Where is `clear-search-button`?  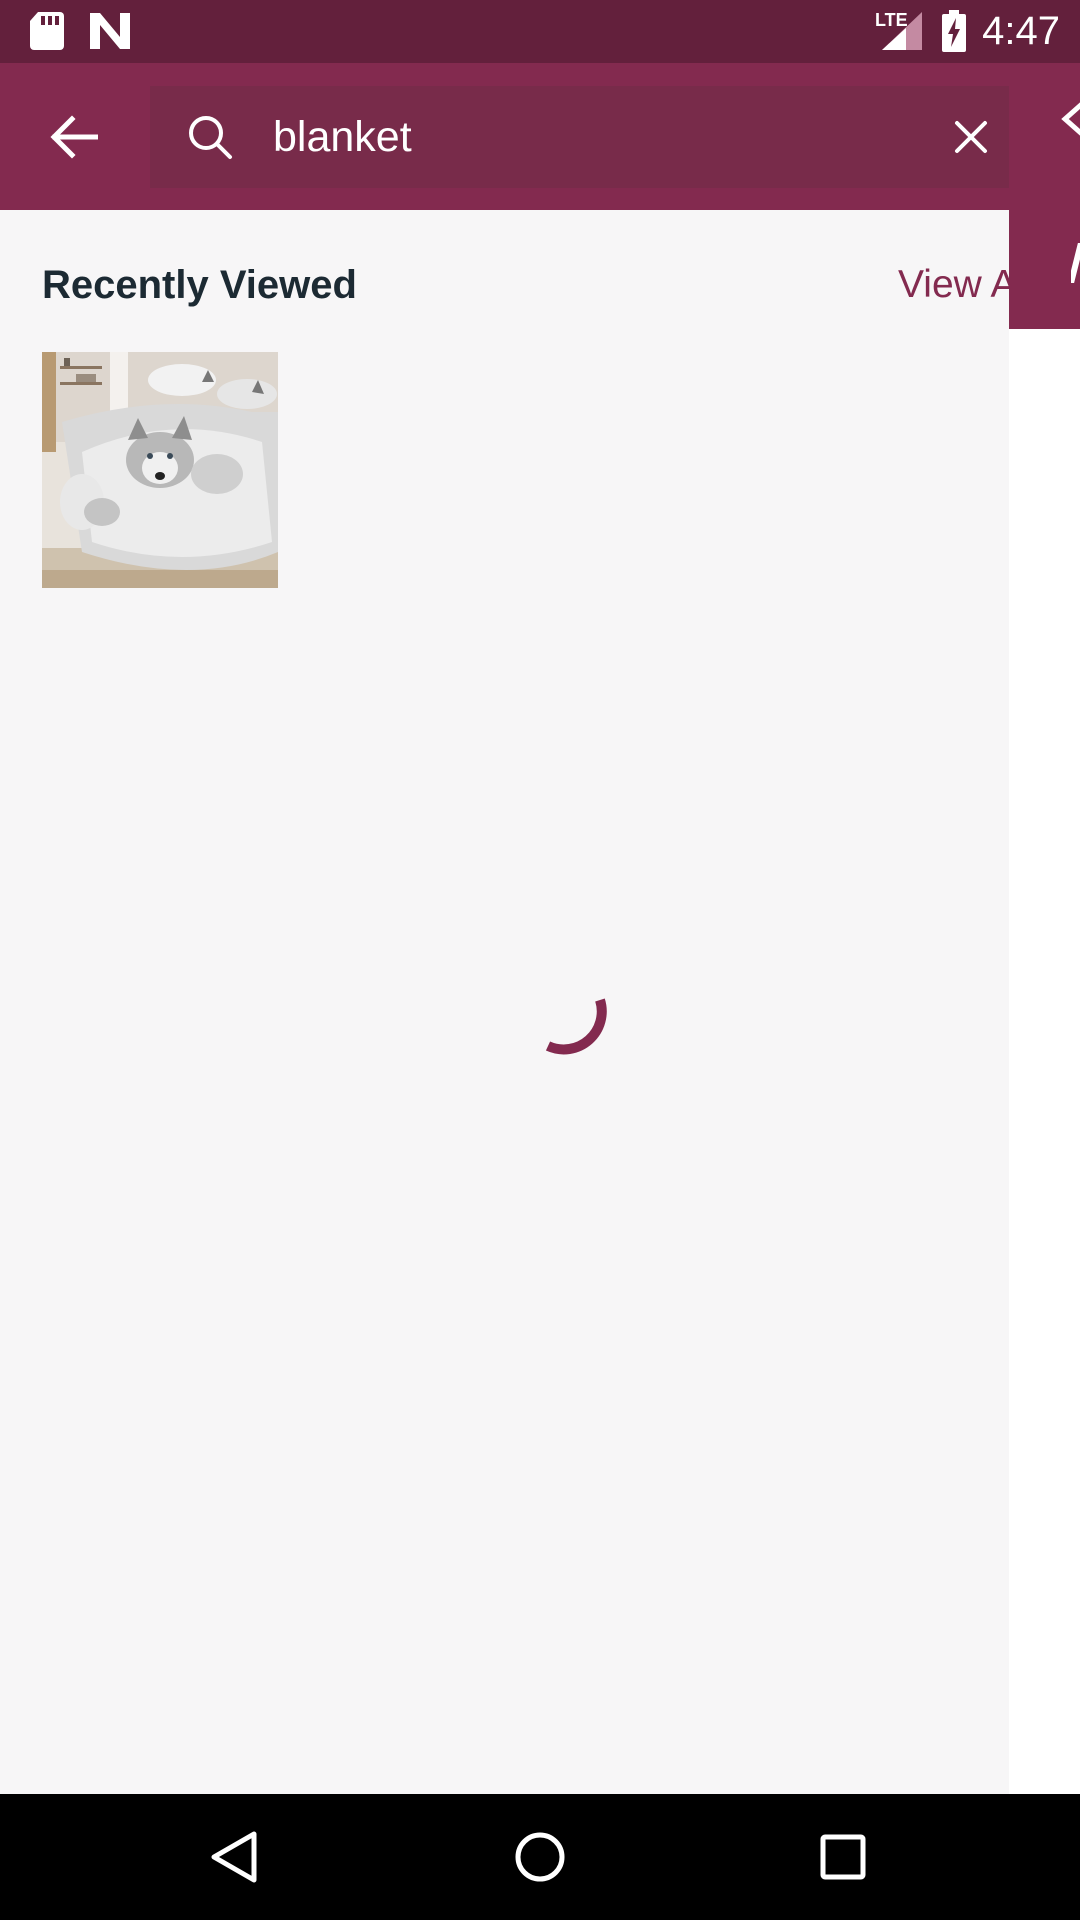
clear-search-button is located at coordinates (971, 137).